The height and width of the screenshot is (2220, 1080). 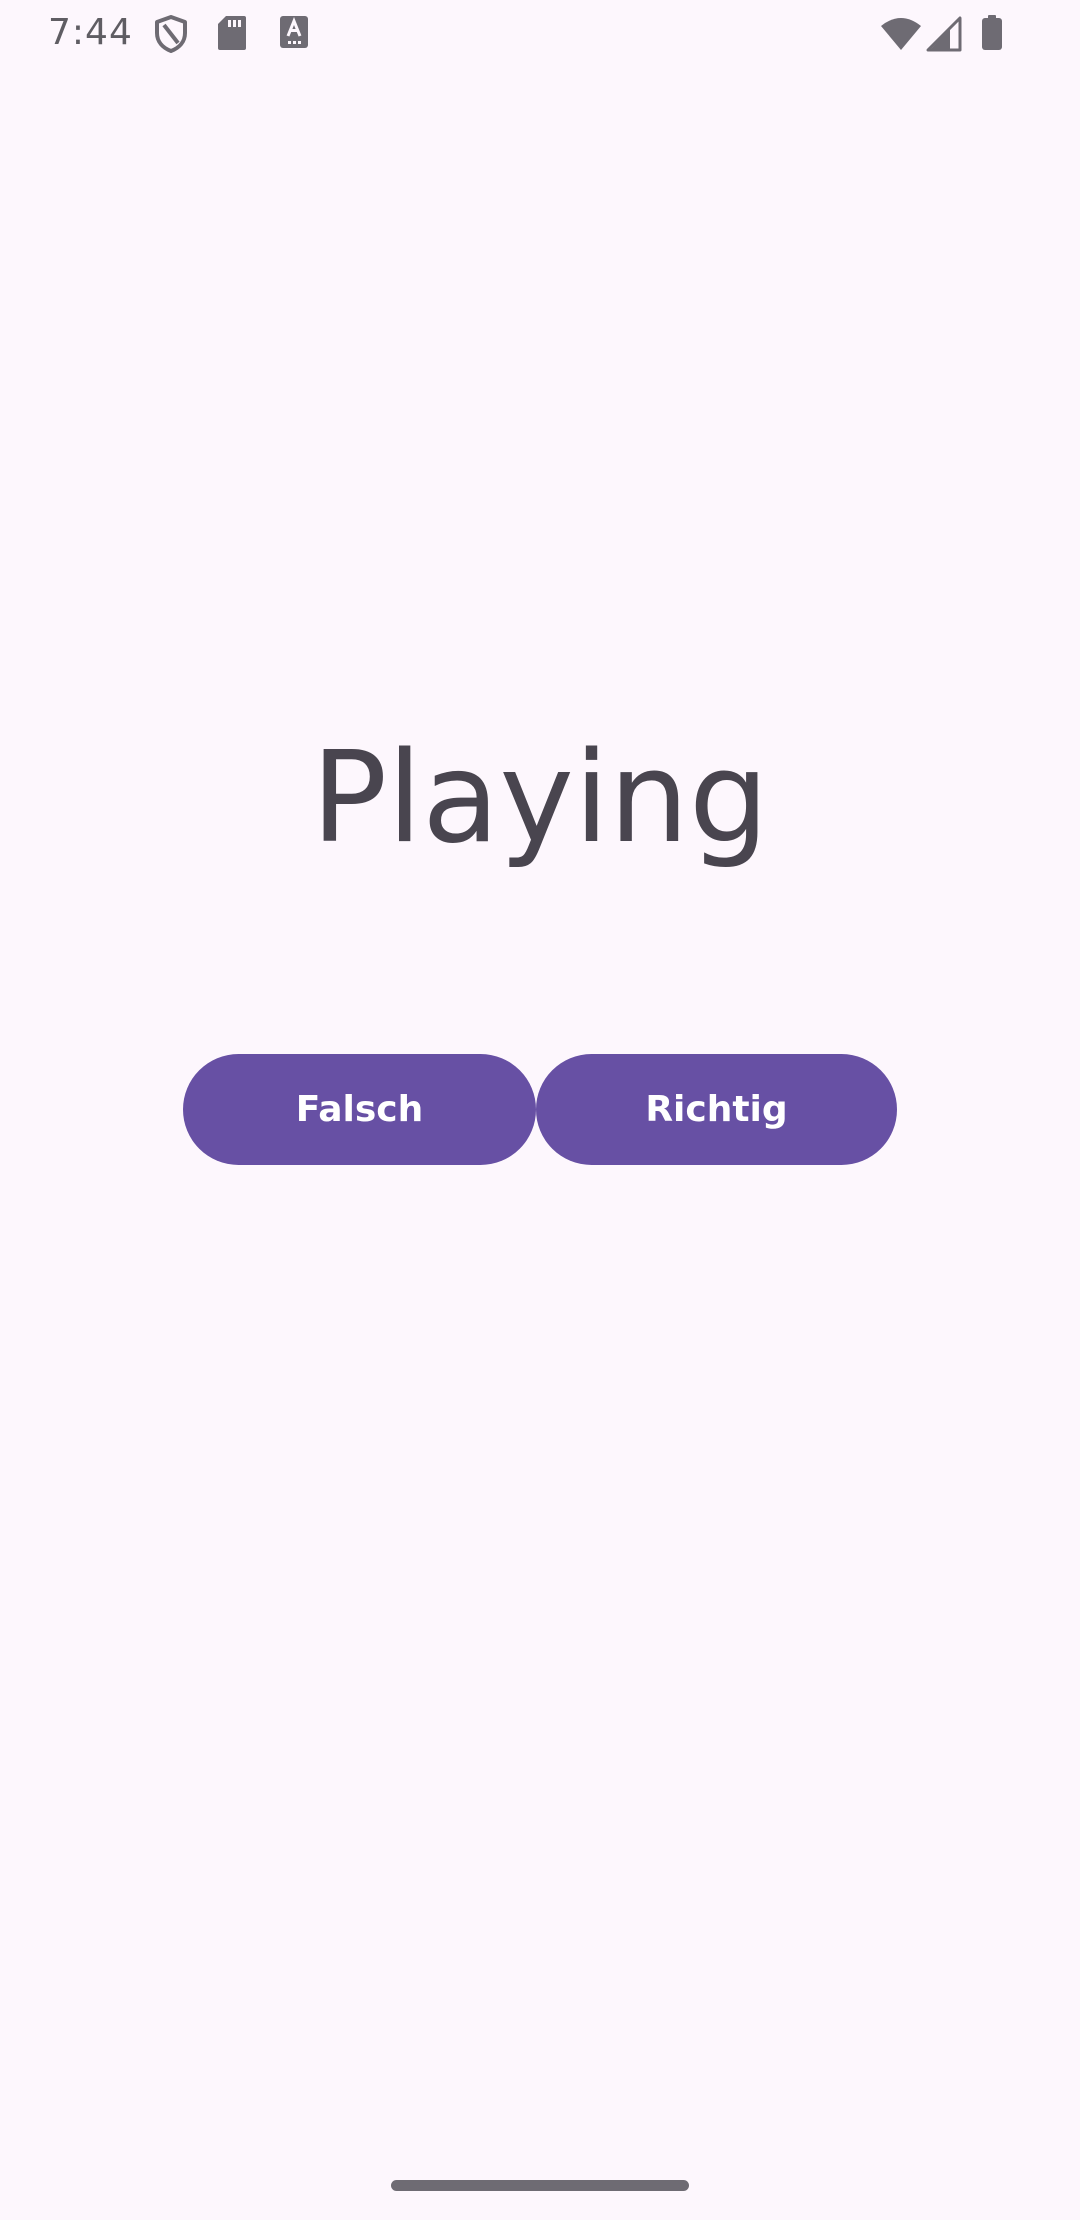 I want to click on shield-icon, so click(x=171, y=34).